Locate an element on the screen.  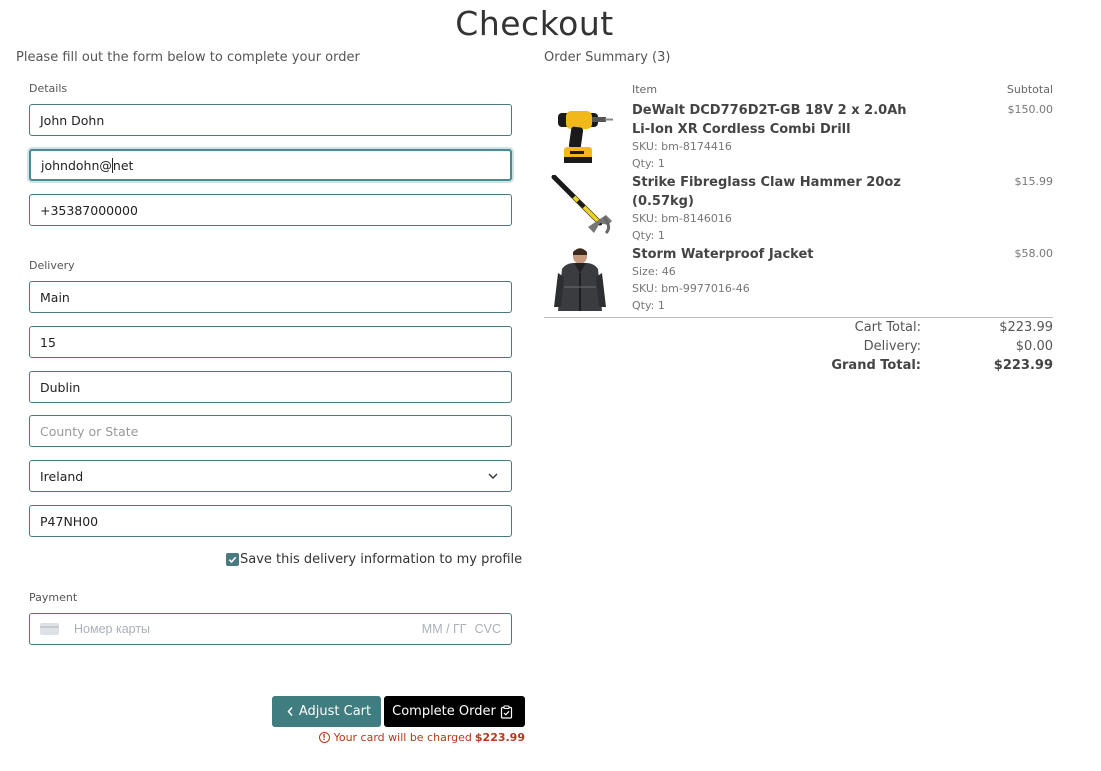
jacket-image is located at coordinates (580, 279).